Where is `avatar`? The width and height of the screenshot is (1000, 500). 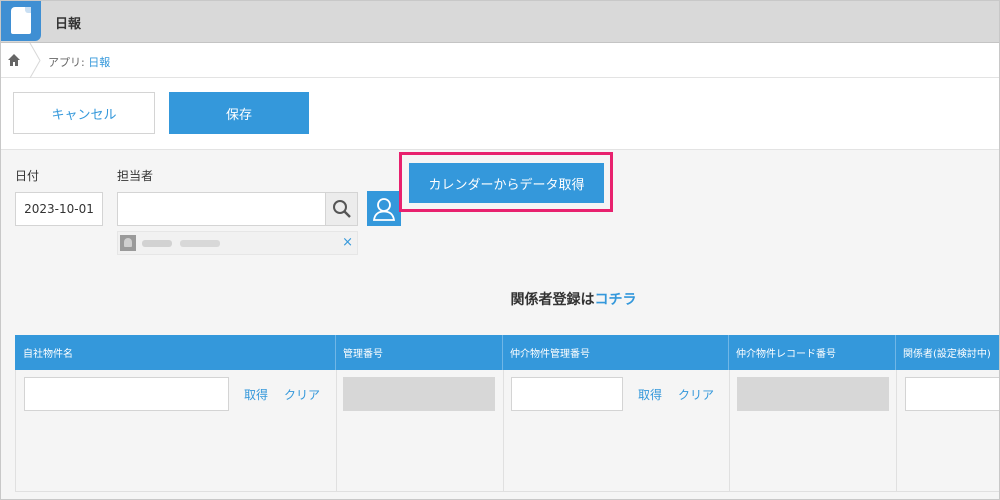
avatar is located at coordinates (128, 243).